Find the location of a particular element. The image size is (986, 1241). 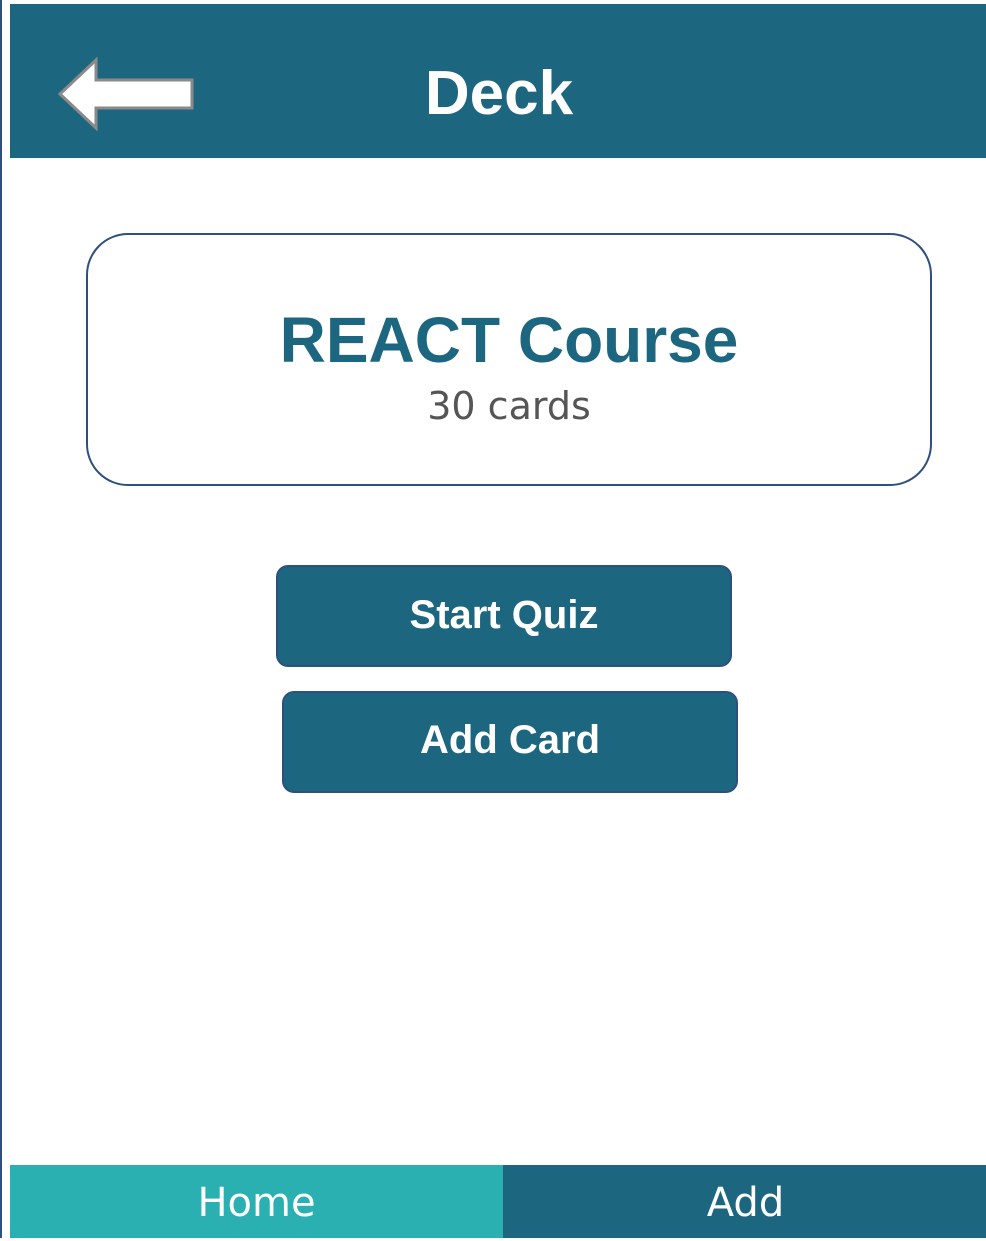

bottom-tab-bar: Home Add is located at coordinates (498, 1201).